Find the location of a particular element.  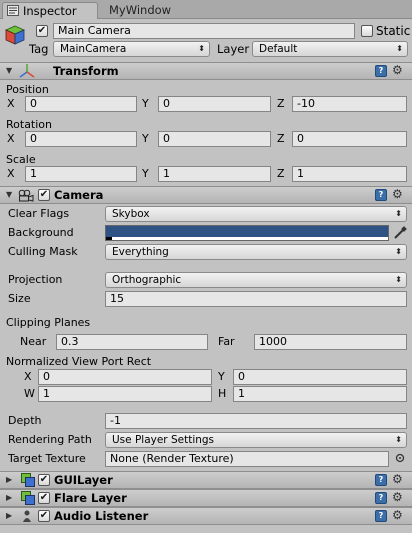

rotation-z-label: Z is located at coordinates (281, 138).